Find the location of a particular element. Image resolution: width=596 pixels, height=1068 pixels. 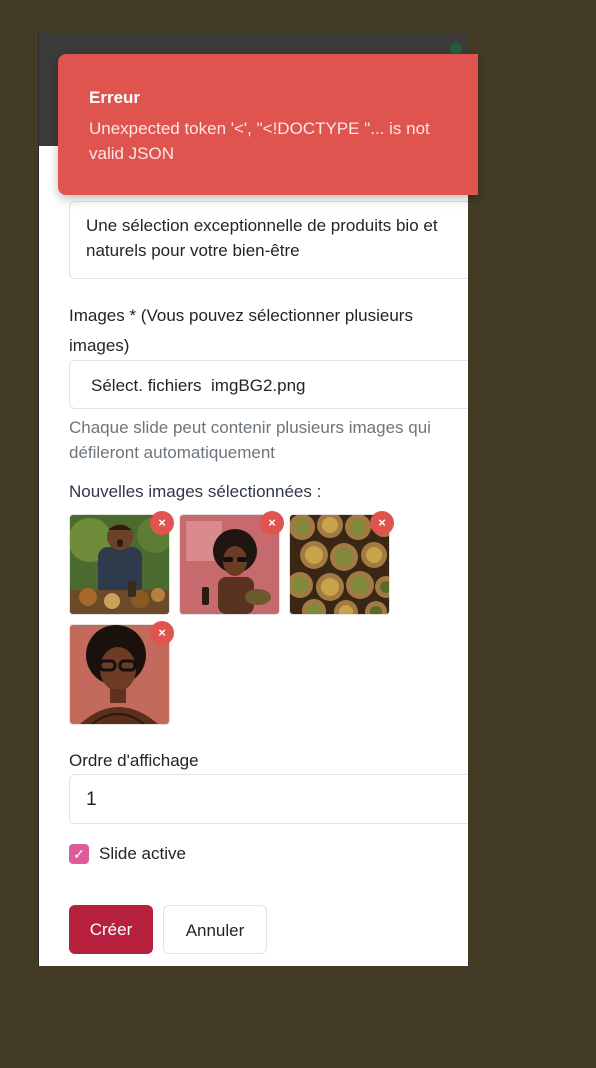

cancel-button: Annuler is located at coordinates (215, 929).